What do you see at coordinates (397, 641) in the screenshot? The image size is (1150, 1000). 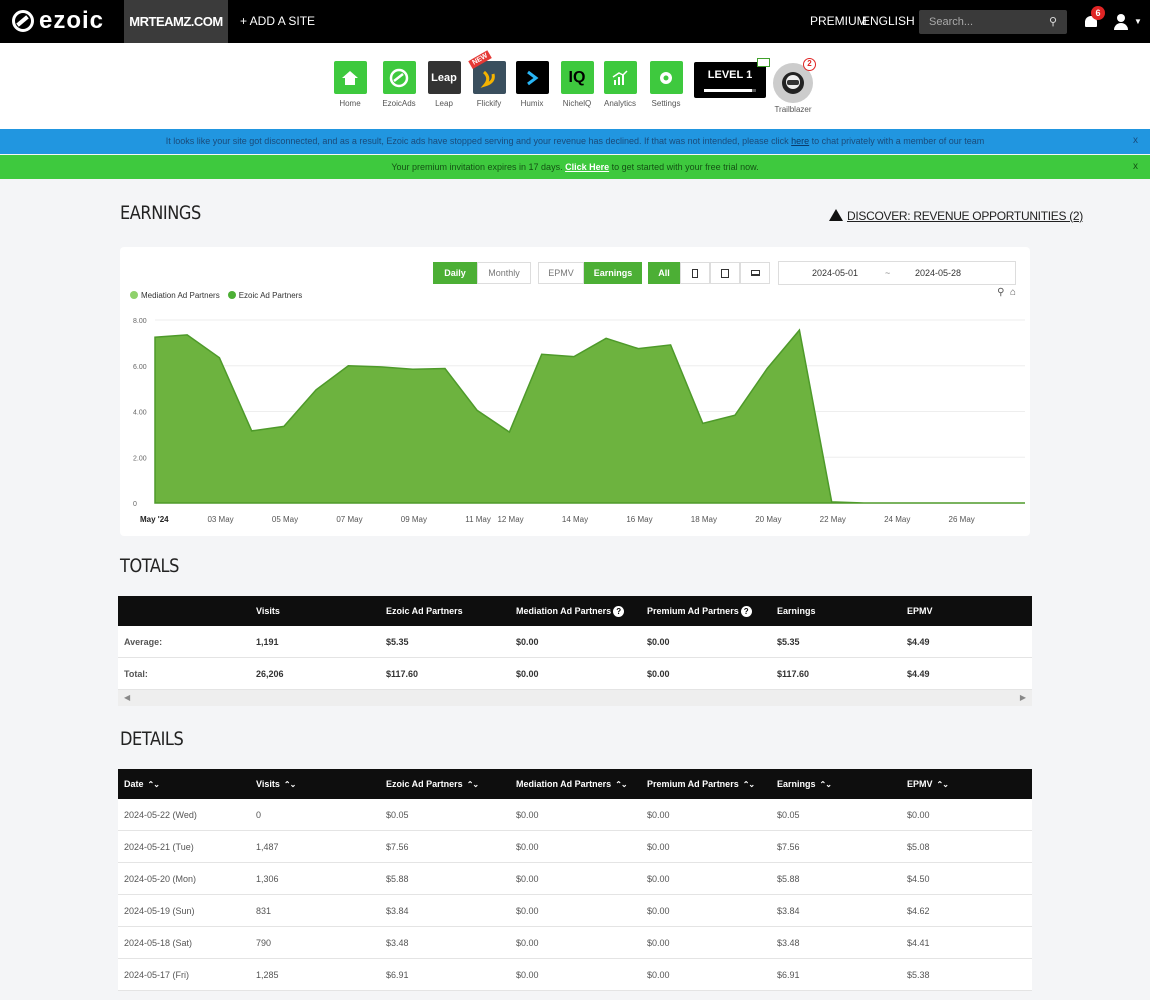 I see `table-cell: $5.35` at bounding box center [397, 641].